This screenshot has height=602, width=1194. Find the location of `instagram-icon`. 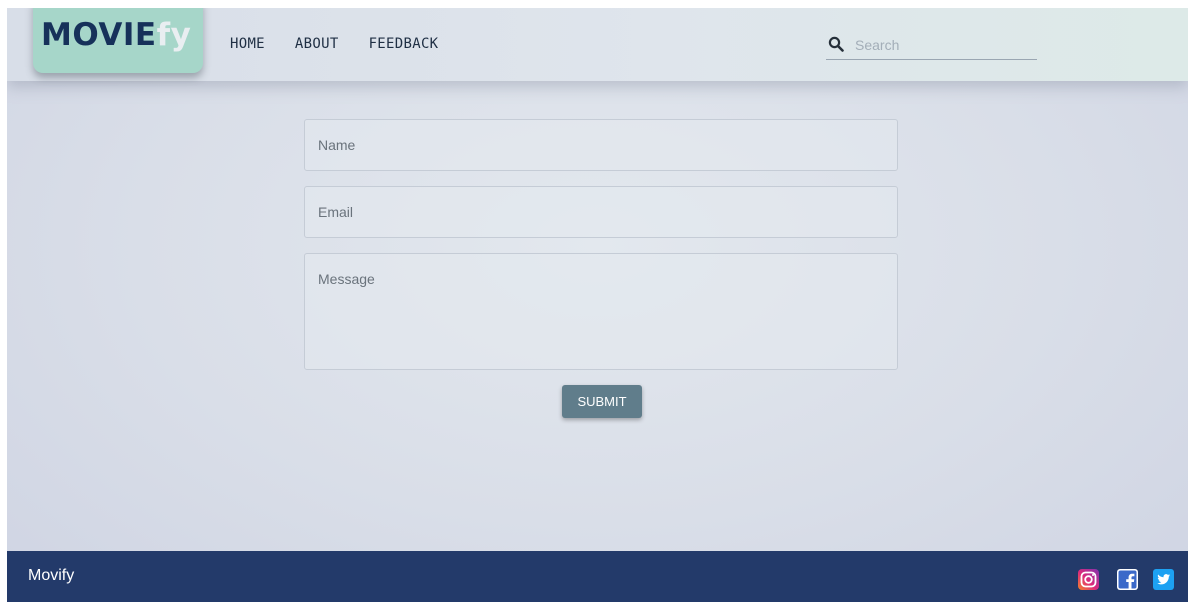

instagram-icon is located at coordinates (1088, 579).